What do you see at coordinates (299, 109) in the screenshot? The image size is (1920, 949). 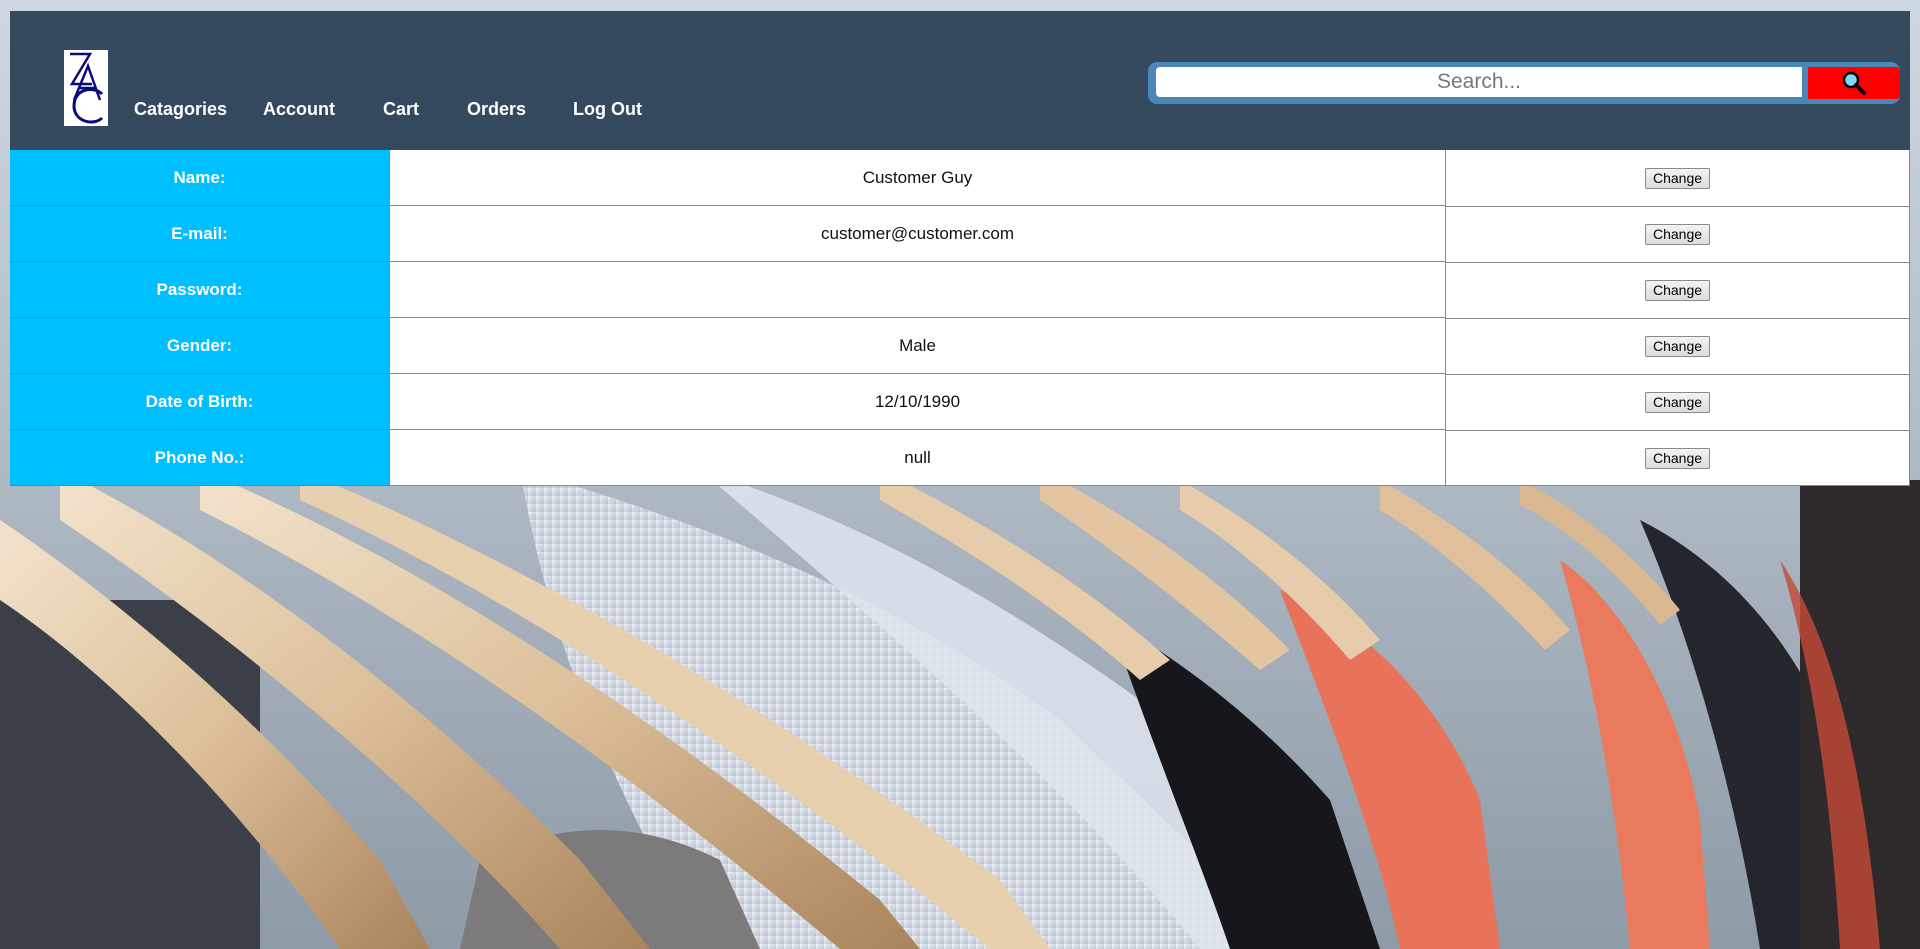 I see `nav-account: Account` at bounding box center [299, 109].